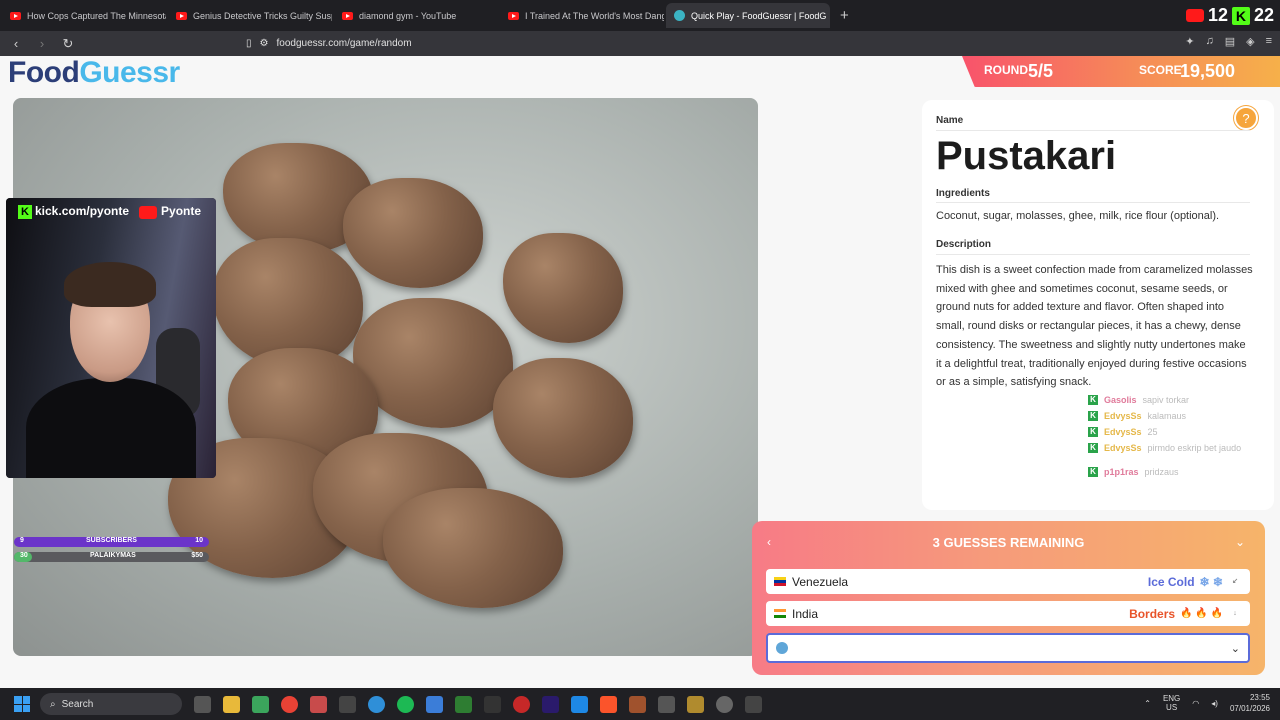 This screenshot has width=1280, height=720. Describe the element at coordinates (110, 284) in the screenshot. I see `streamer-hair` at that location.